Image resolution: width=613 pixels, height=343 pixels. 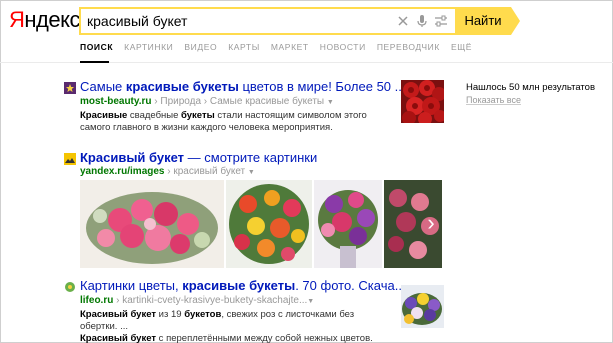 I want to click on result-path: › красивый букет, so click(x=205, y=171).